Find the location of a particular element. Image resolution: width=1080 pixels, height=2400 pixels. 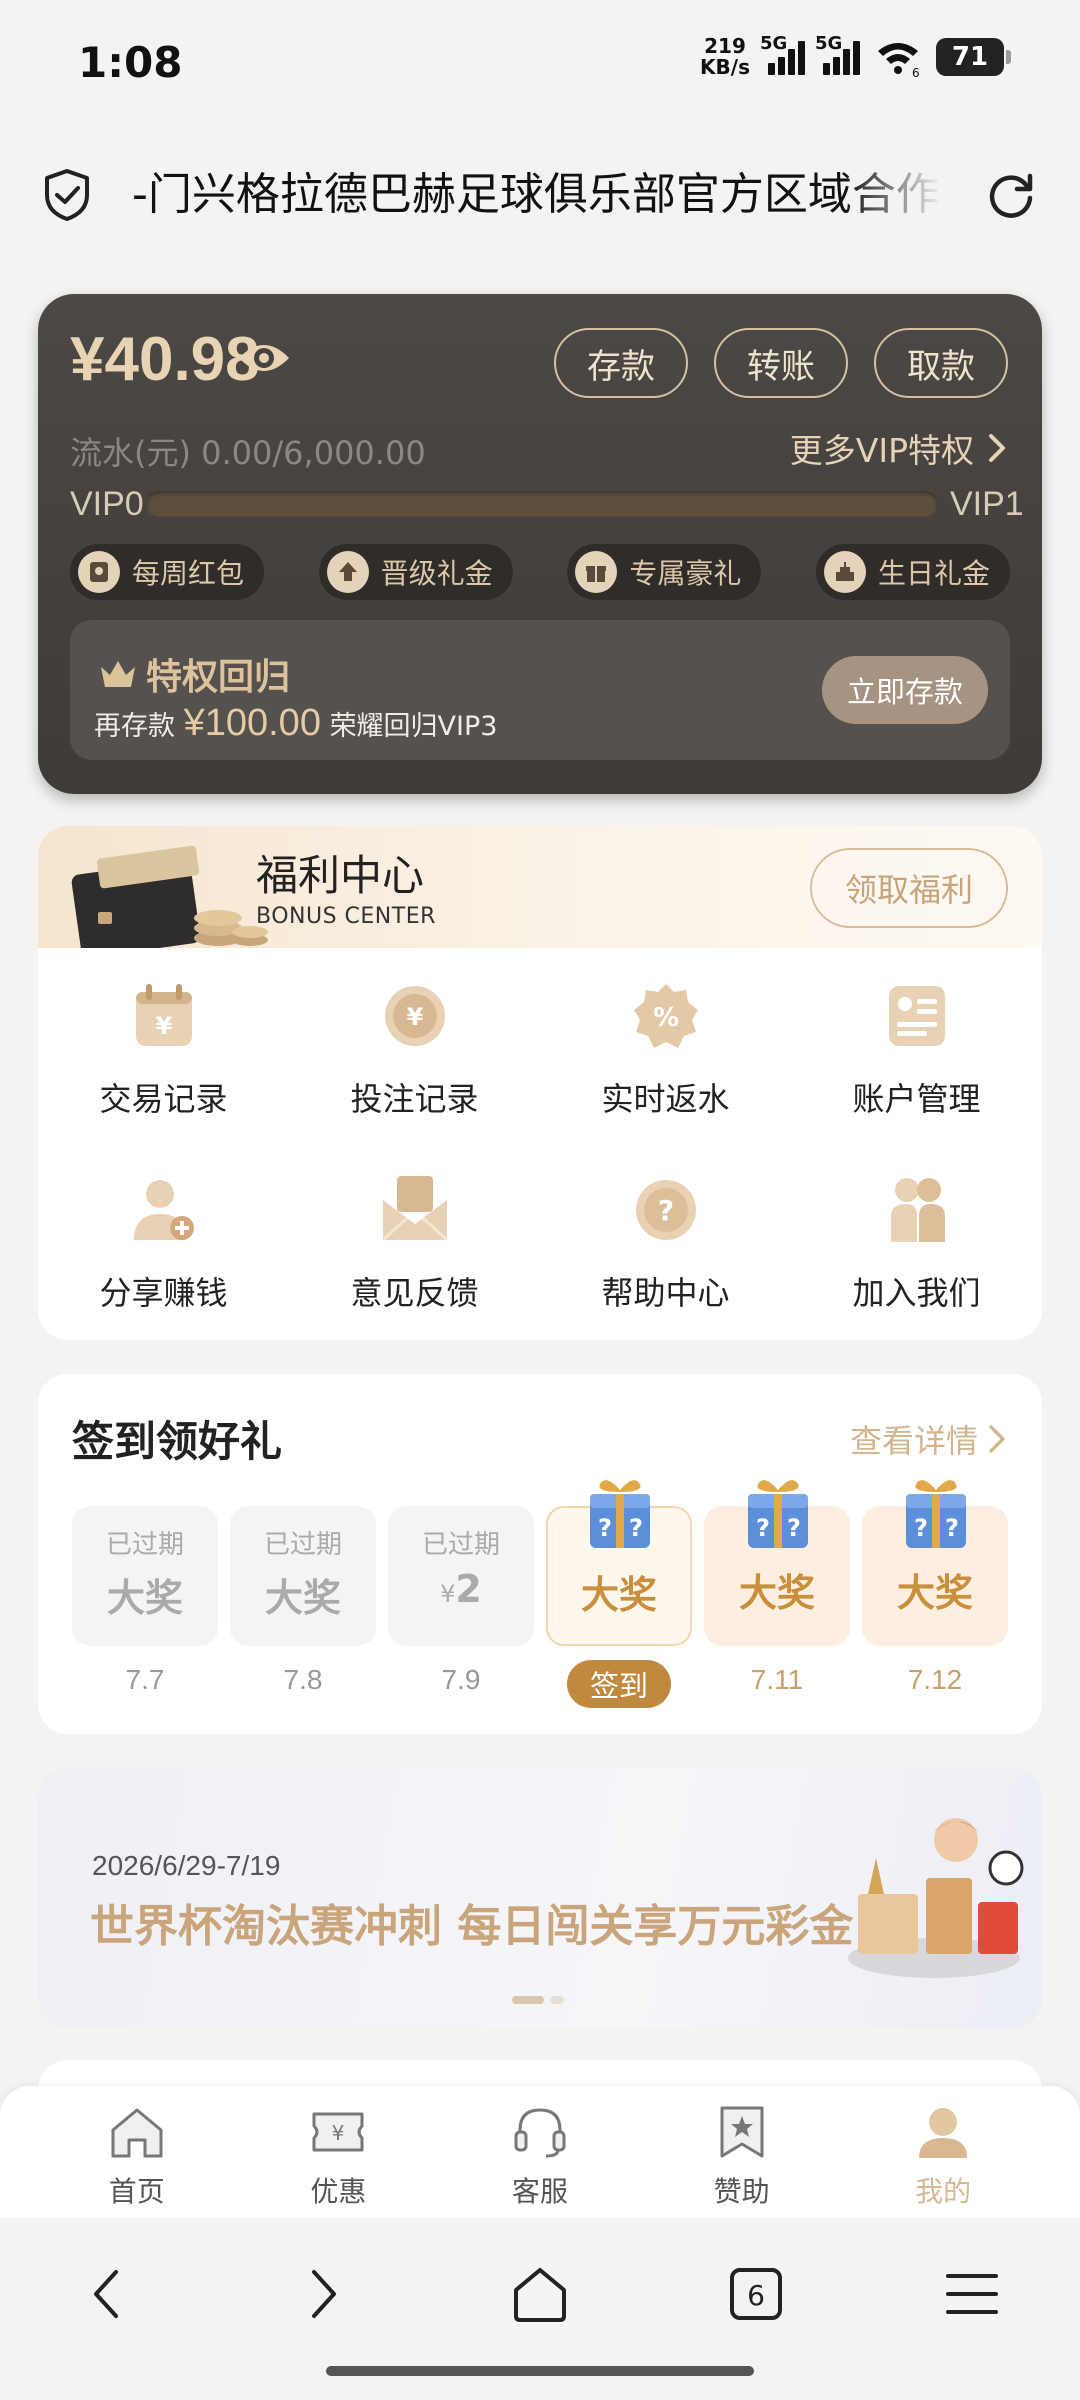

signin-day: 大奖 ? ? 7.12 is located at coordinates (935, 1594).